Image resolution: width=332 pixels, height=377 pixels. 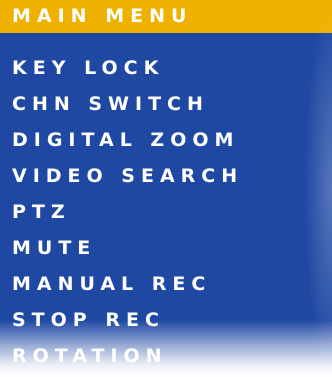 What do you see at coordinates (166, 104) in the screenshot?
I see `menu-item-chn-switch: CHN SWITCH` at bounding box center [166, 104].